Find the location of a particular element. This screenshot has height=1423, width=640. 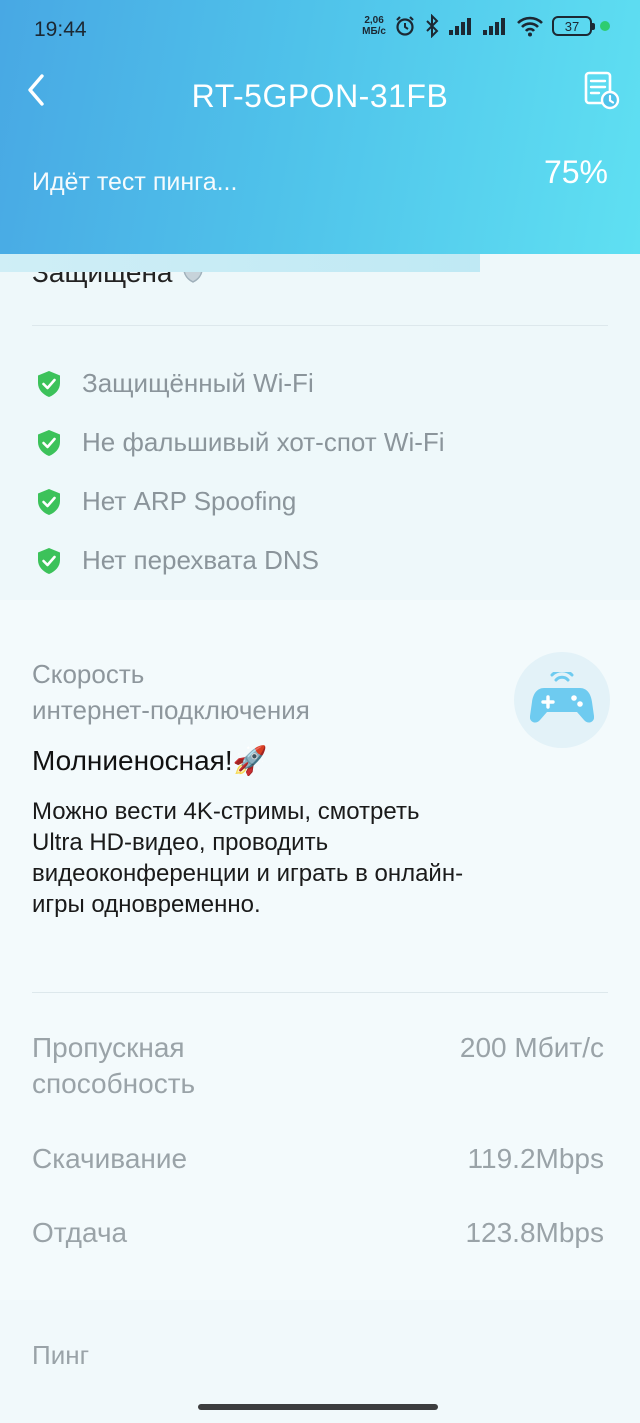

metric-download: Скачивание 119.2Mbps is located at coordinates (318, 1159).